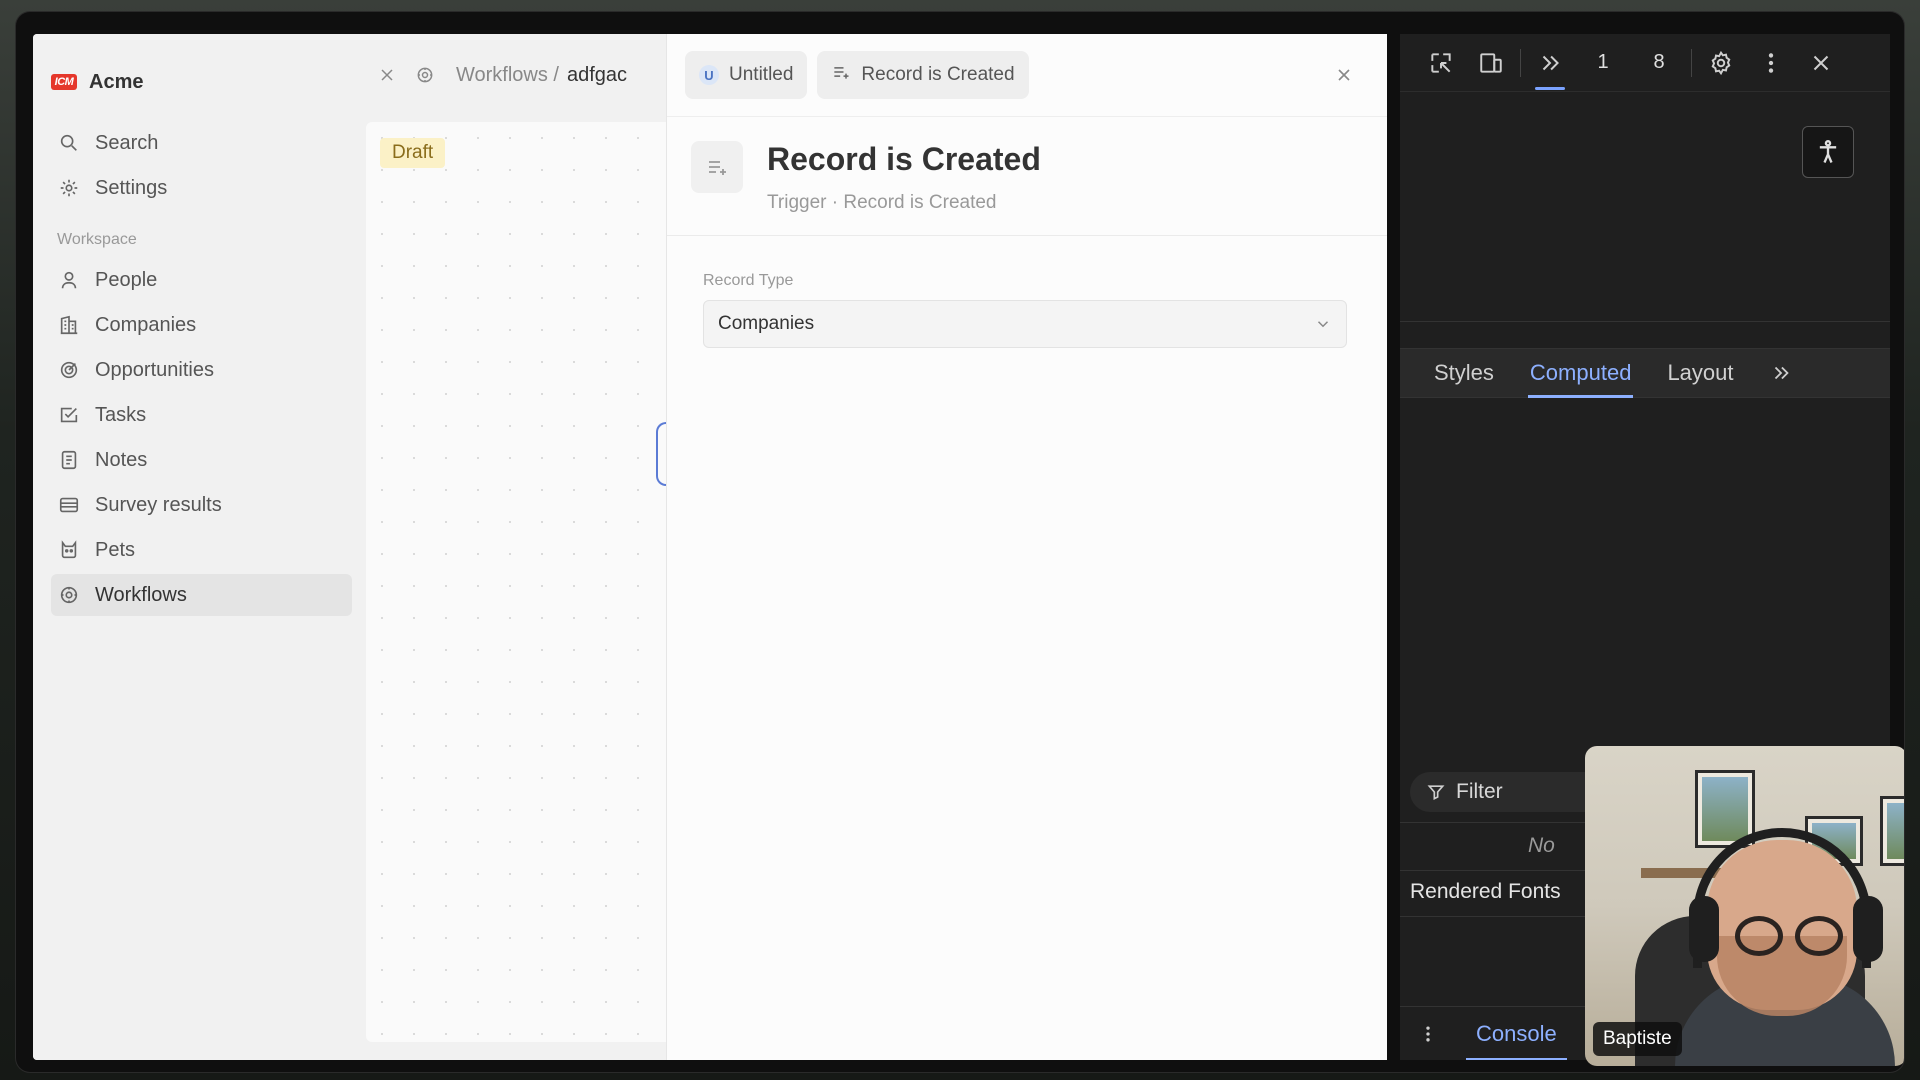 Image resolution: width=1920 pixels, height=1080 pixels. Describe the element at coordinates (1892, 831) in the screenshot. I see `wall-picture` at that location.